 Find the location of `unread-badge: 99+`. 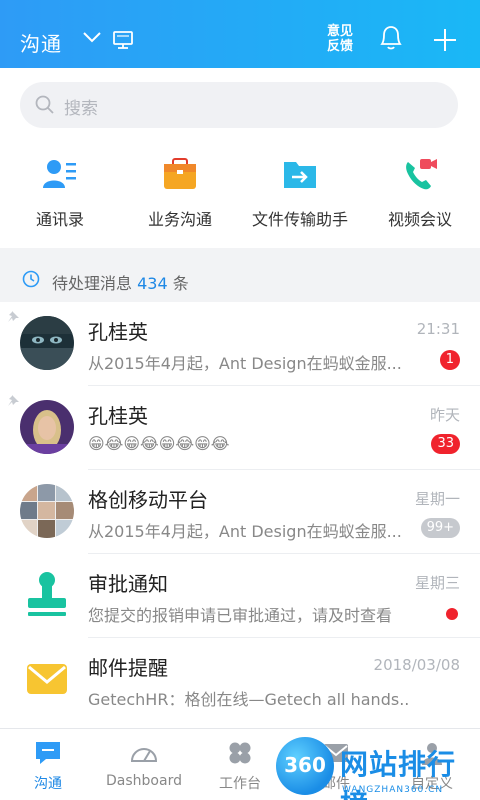

unread-badge: 99+ is located at coordinates (440, 528).